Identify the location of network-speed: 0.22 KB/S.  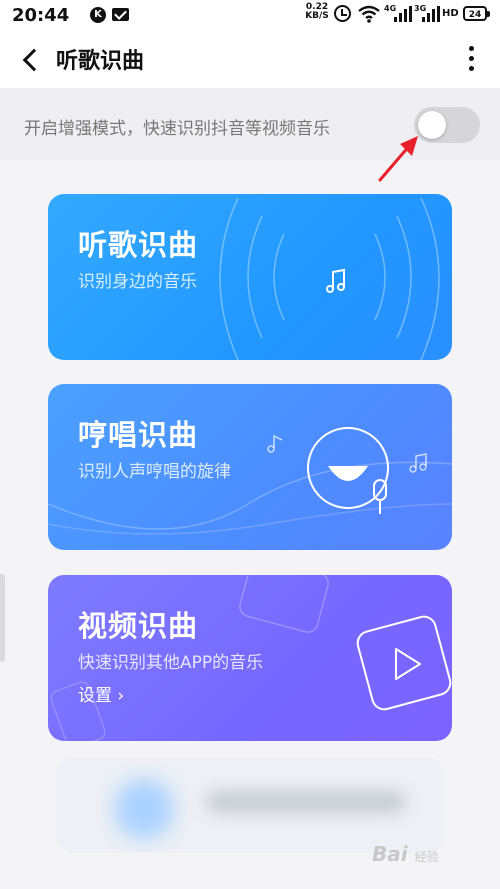
(317, 12).